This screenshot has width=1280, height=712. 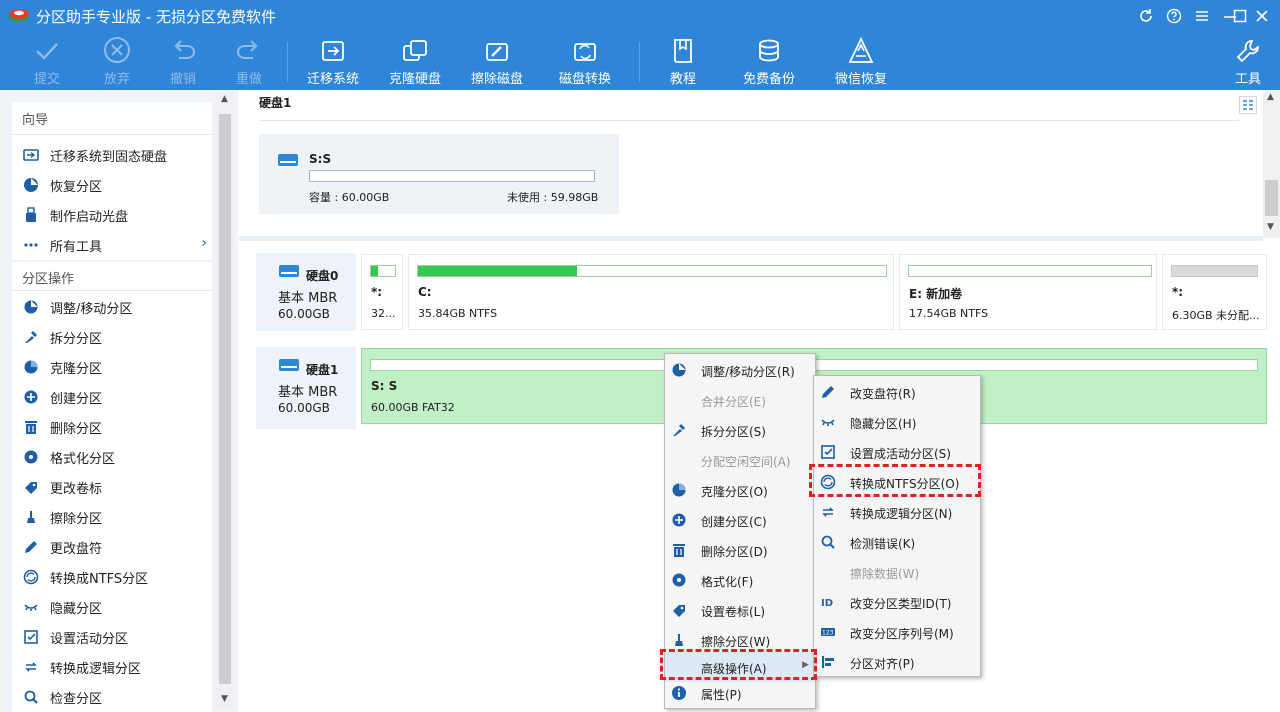 I want to click on chevron-right-icon: ›, so click(x=204, y=243).